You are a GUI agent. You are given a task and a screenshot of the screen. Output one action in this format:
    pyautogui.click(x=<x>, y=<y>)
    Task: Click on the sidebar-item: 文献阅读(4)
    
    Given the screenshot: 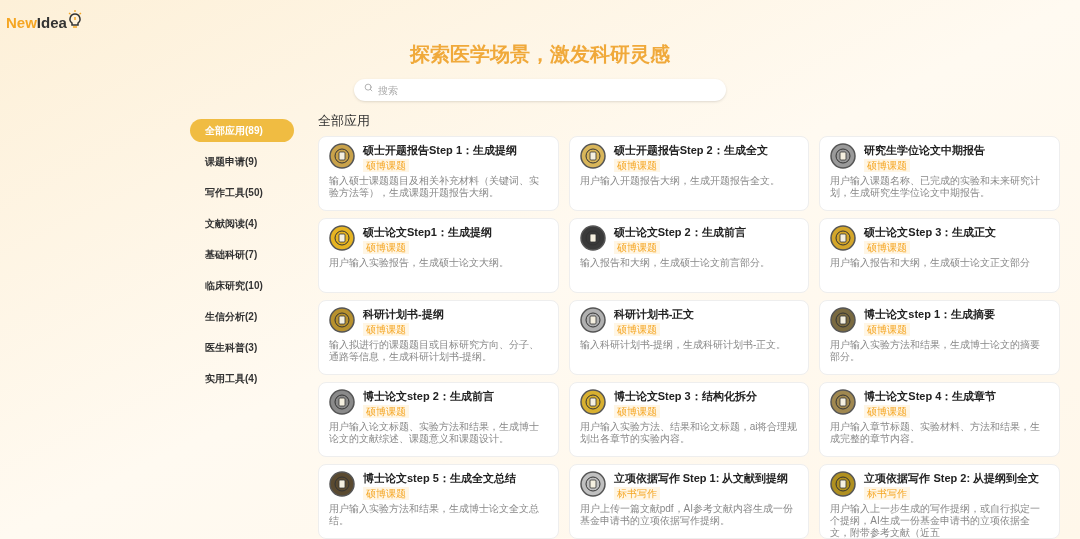 What is the action you would take?
    pyautogui.click(x=242, y=223)
    